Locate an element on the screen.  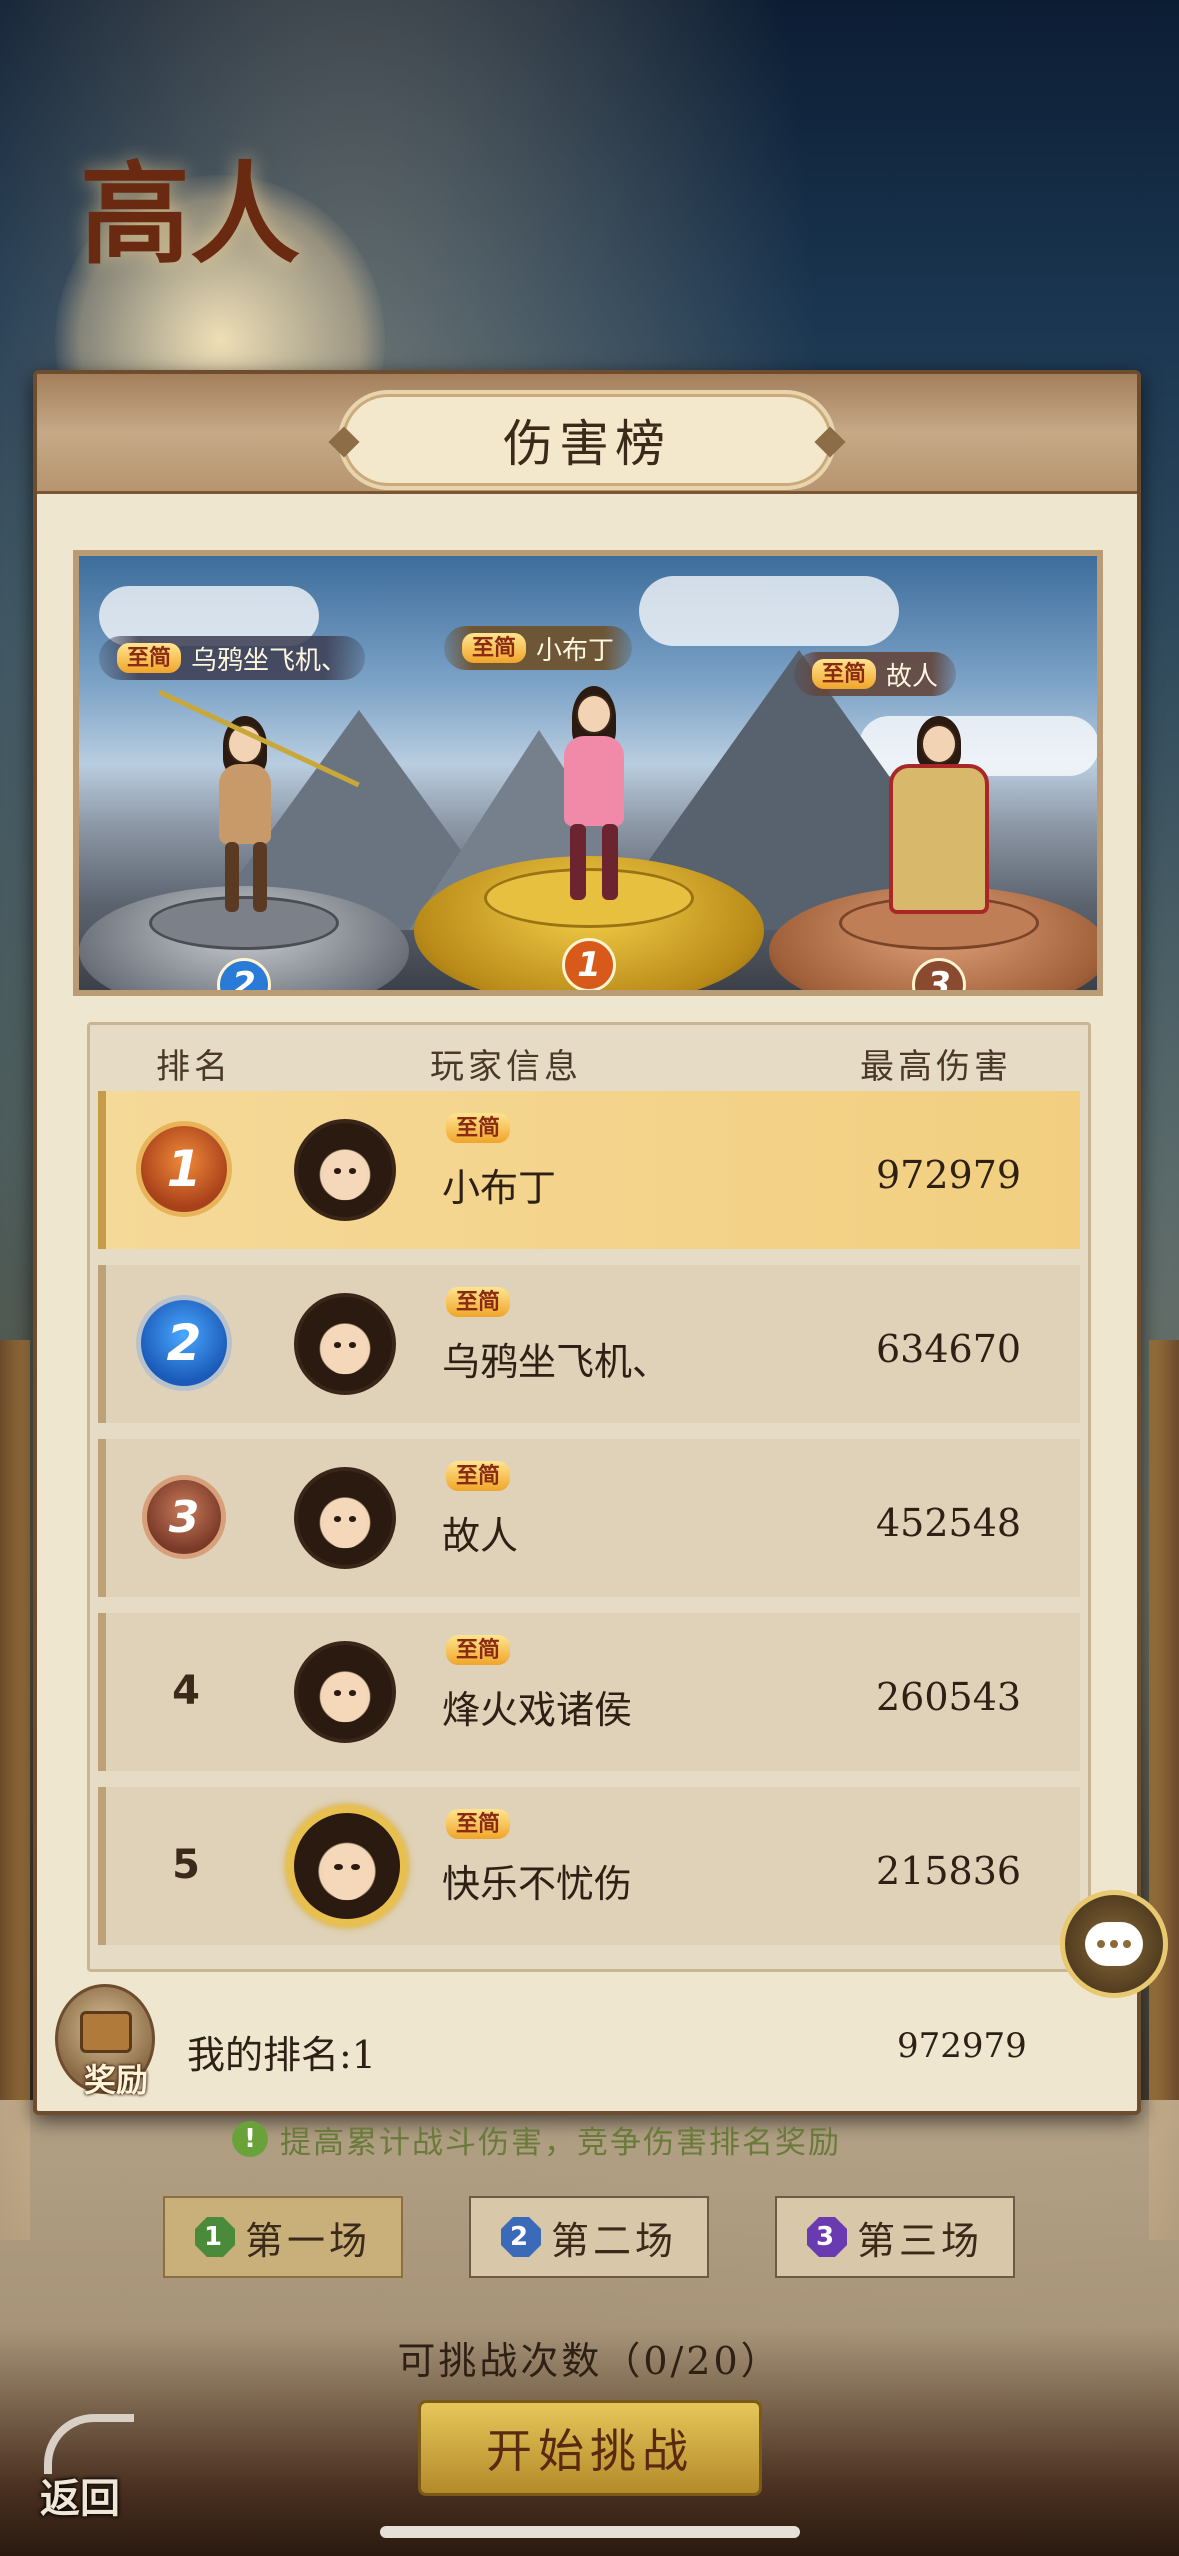
rank-number: 5 is located at coordinates (186, 1865).